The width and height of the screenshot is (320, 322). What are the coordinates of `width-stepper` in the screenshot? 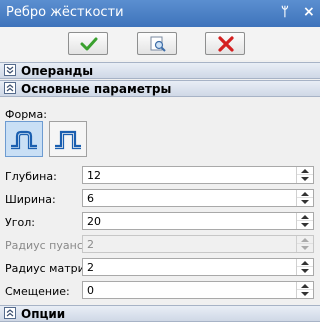 It's located at (198, 198).